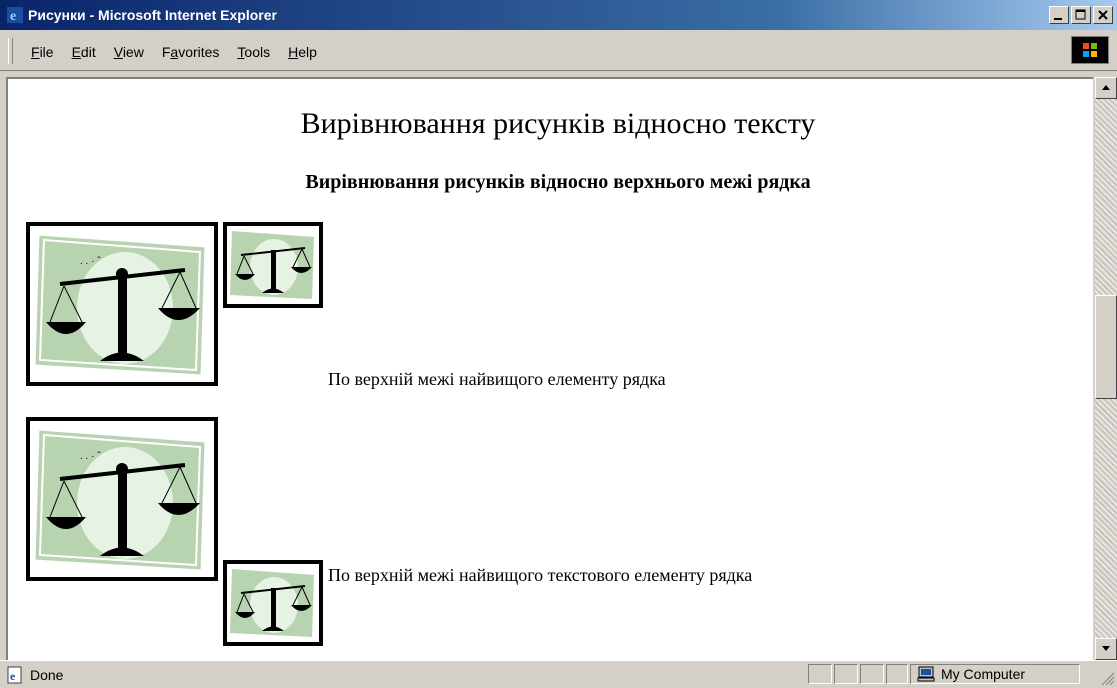 This screenshot has width=1117, height=688. I want to click on vertical-scrollbar, so click(1106, 368).